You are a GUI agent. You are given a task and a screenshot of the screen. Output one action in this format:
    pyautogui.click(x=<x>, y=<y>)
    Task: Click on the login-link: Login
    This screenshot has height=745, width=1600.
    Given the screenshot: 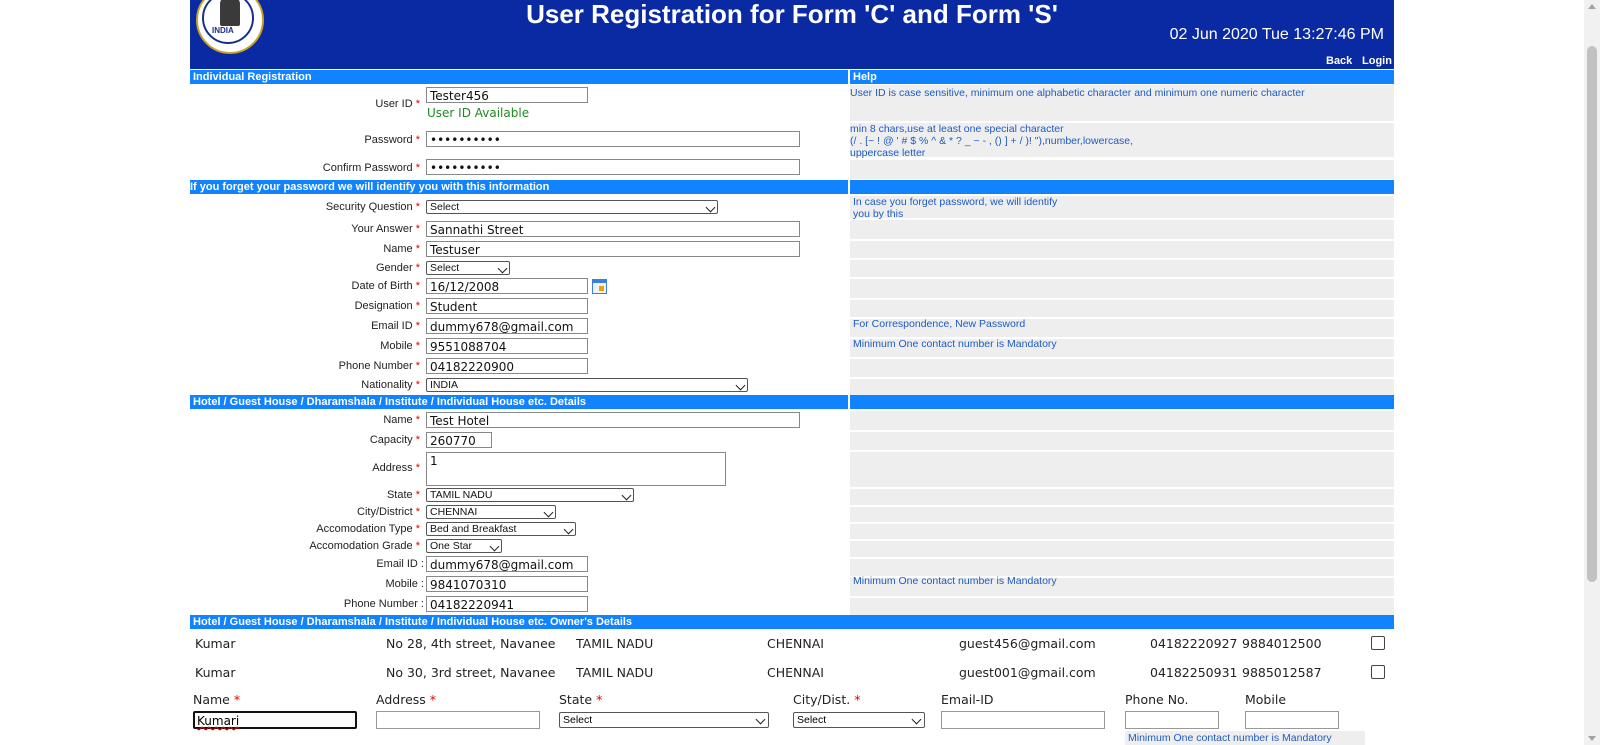 What is the action you would take?
    pyautogui.click(x=1377, y=61)
    